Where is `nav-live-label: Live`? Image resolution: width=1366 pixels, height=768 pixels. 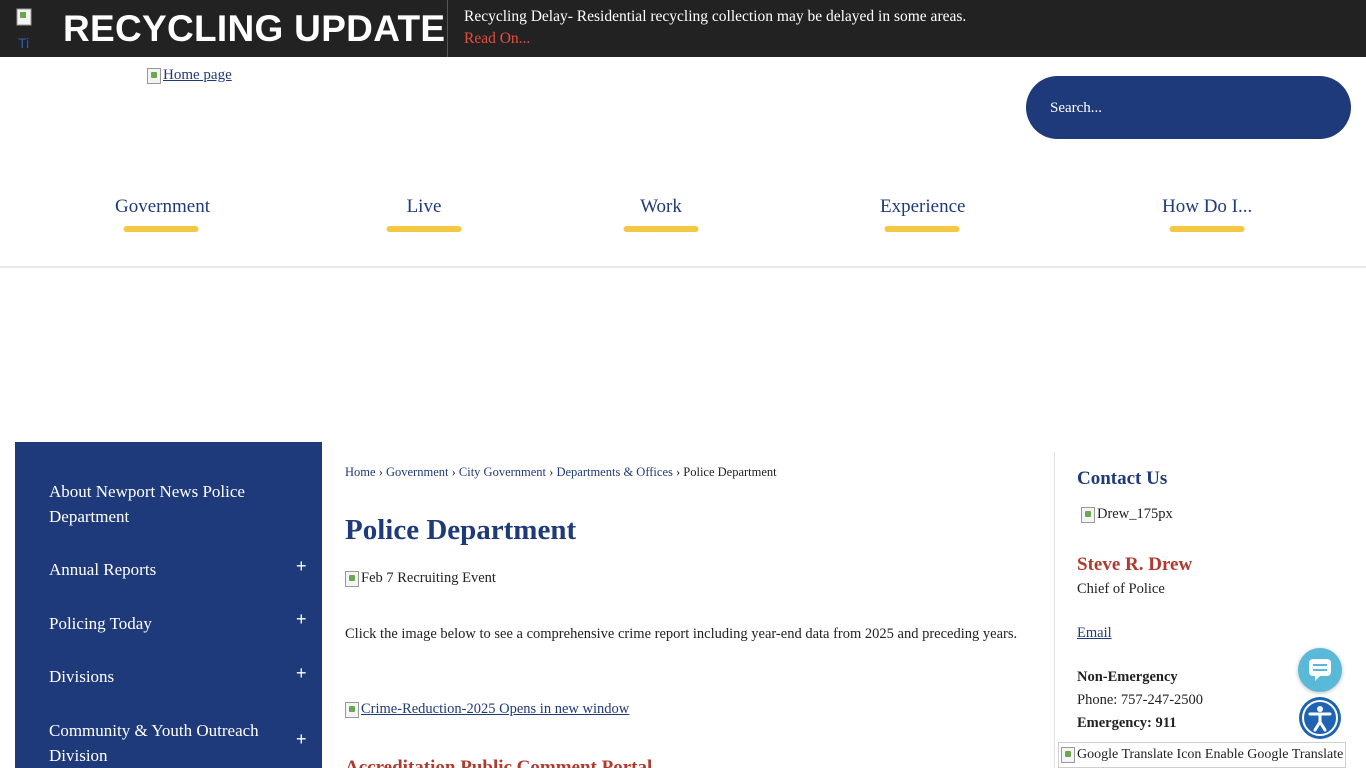
nav-live-label: Live is located at coordinates (424, 206).